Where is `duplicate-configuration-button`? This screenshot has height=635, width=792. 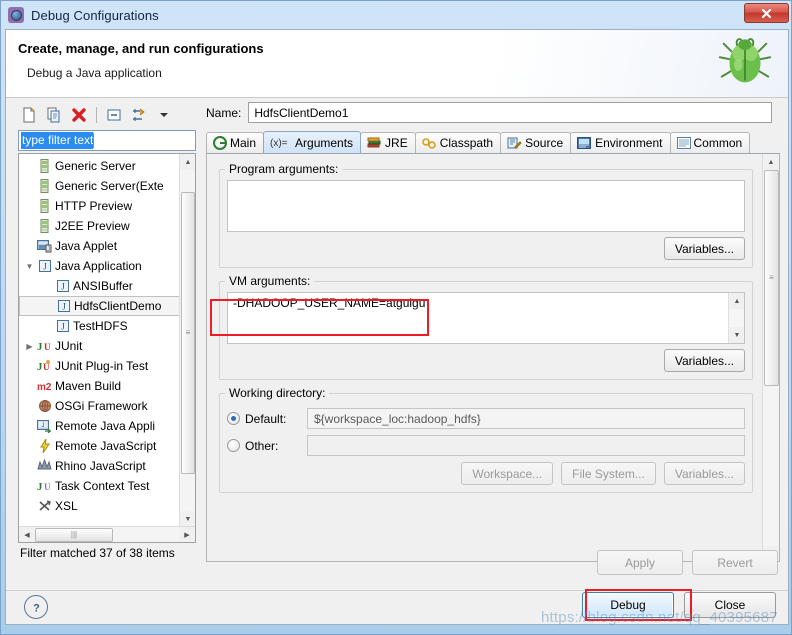 duplicate-configuration-button is located at coordinates (54, 115).